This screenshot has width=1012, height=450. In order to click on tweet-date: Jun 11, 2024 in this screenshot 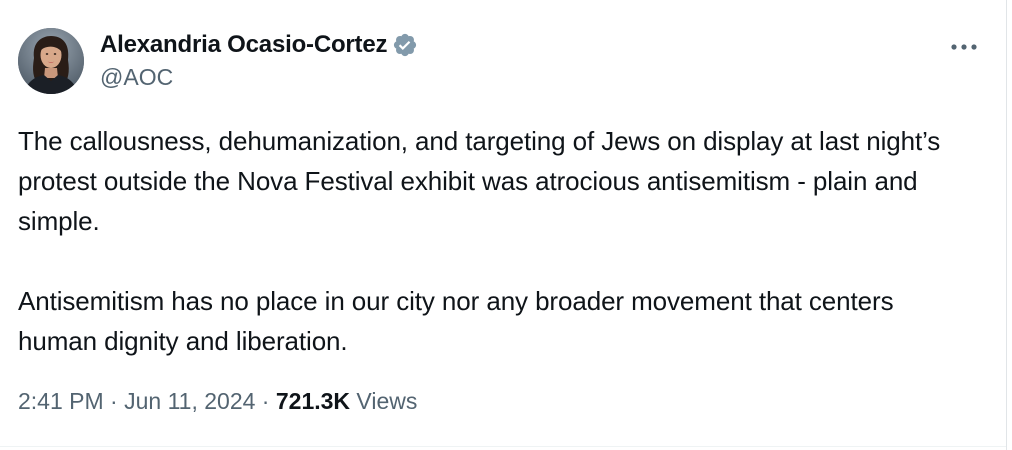, I will do `click(189, 401)`.